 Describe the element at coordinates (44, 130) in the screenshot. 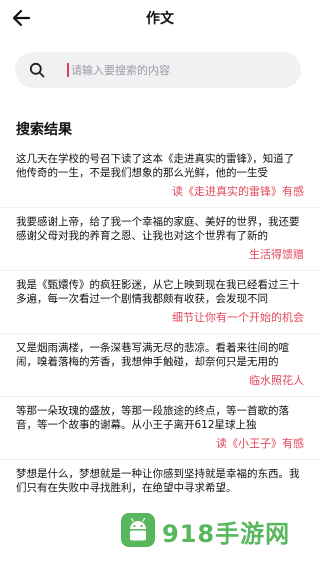

I see `search-results-heading: 搜索结果` at that location.